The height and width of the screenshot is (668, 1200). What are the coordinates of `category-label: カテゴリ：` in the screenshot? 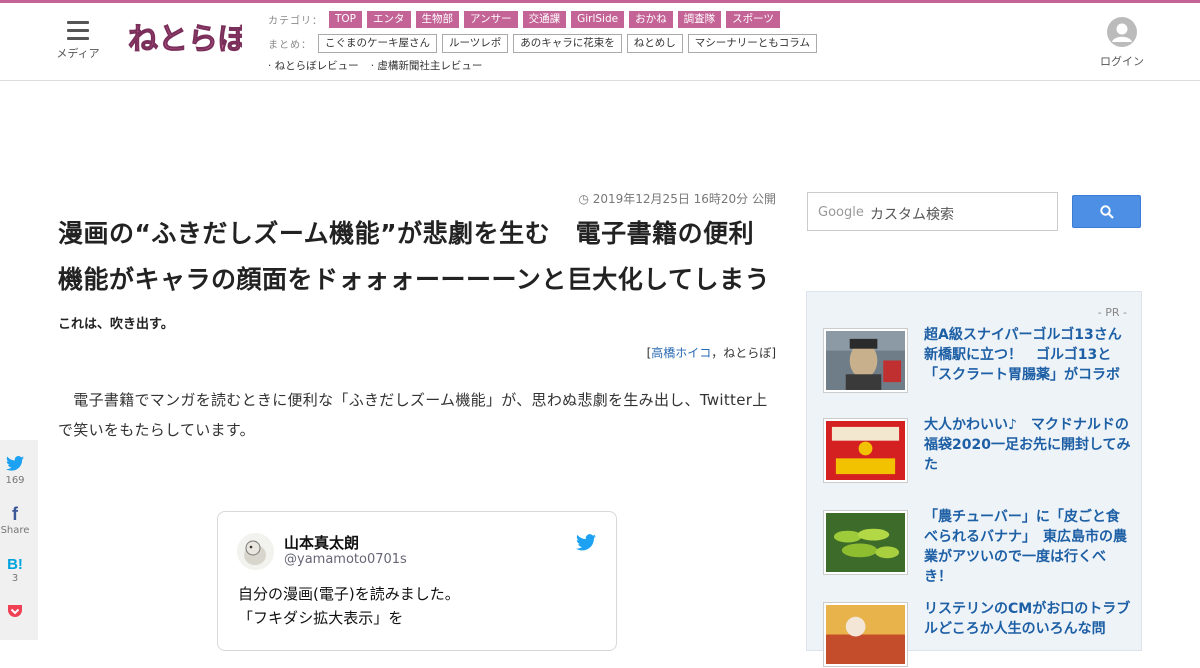 It's located at (295, 21).